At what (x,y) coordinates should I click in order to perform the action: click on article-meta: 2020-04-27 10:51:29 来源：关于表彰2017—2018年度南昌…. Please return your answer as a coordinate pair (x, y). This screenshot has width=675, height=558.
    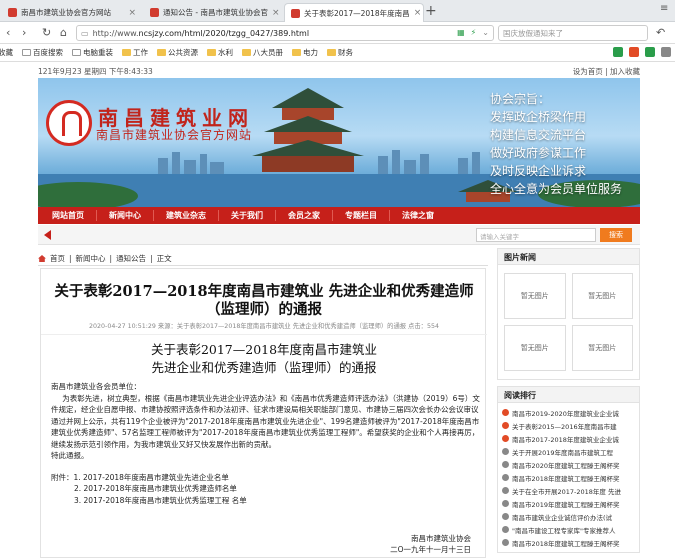
    Looking at the image, I should click on (264, 328).